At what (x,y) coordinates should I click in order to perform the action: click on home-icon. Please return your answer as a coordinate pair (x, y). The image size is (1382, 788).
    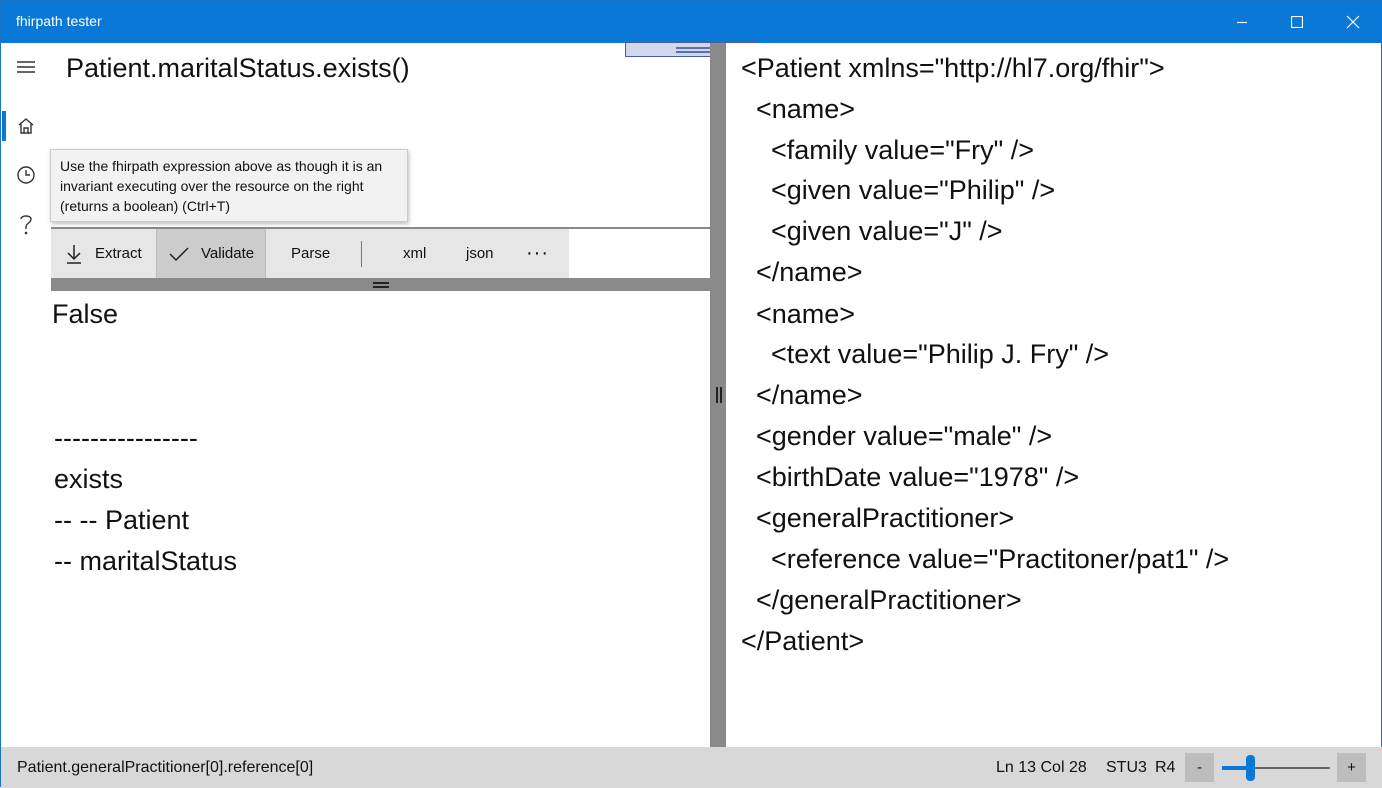
    Looking at the image, I should click on (26, 126).